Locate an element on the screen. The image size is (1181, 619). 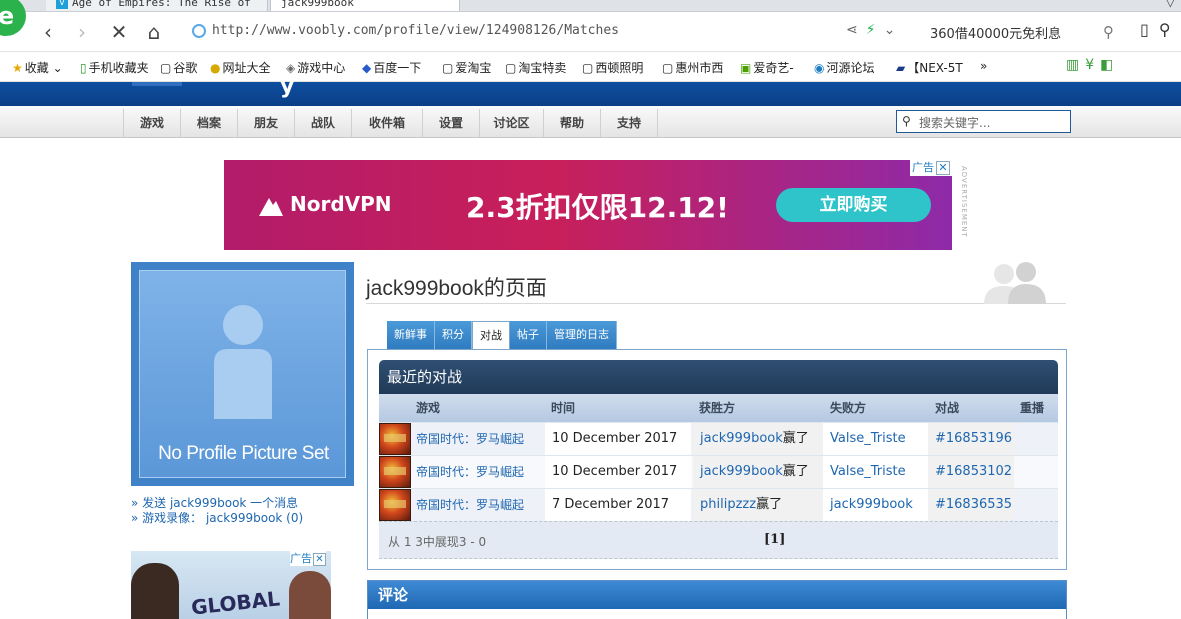
home-icon: ⌂ is located at coordinates (154, 32).